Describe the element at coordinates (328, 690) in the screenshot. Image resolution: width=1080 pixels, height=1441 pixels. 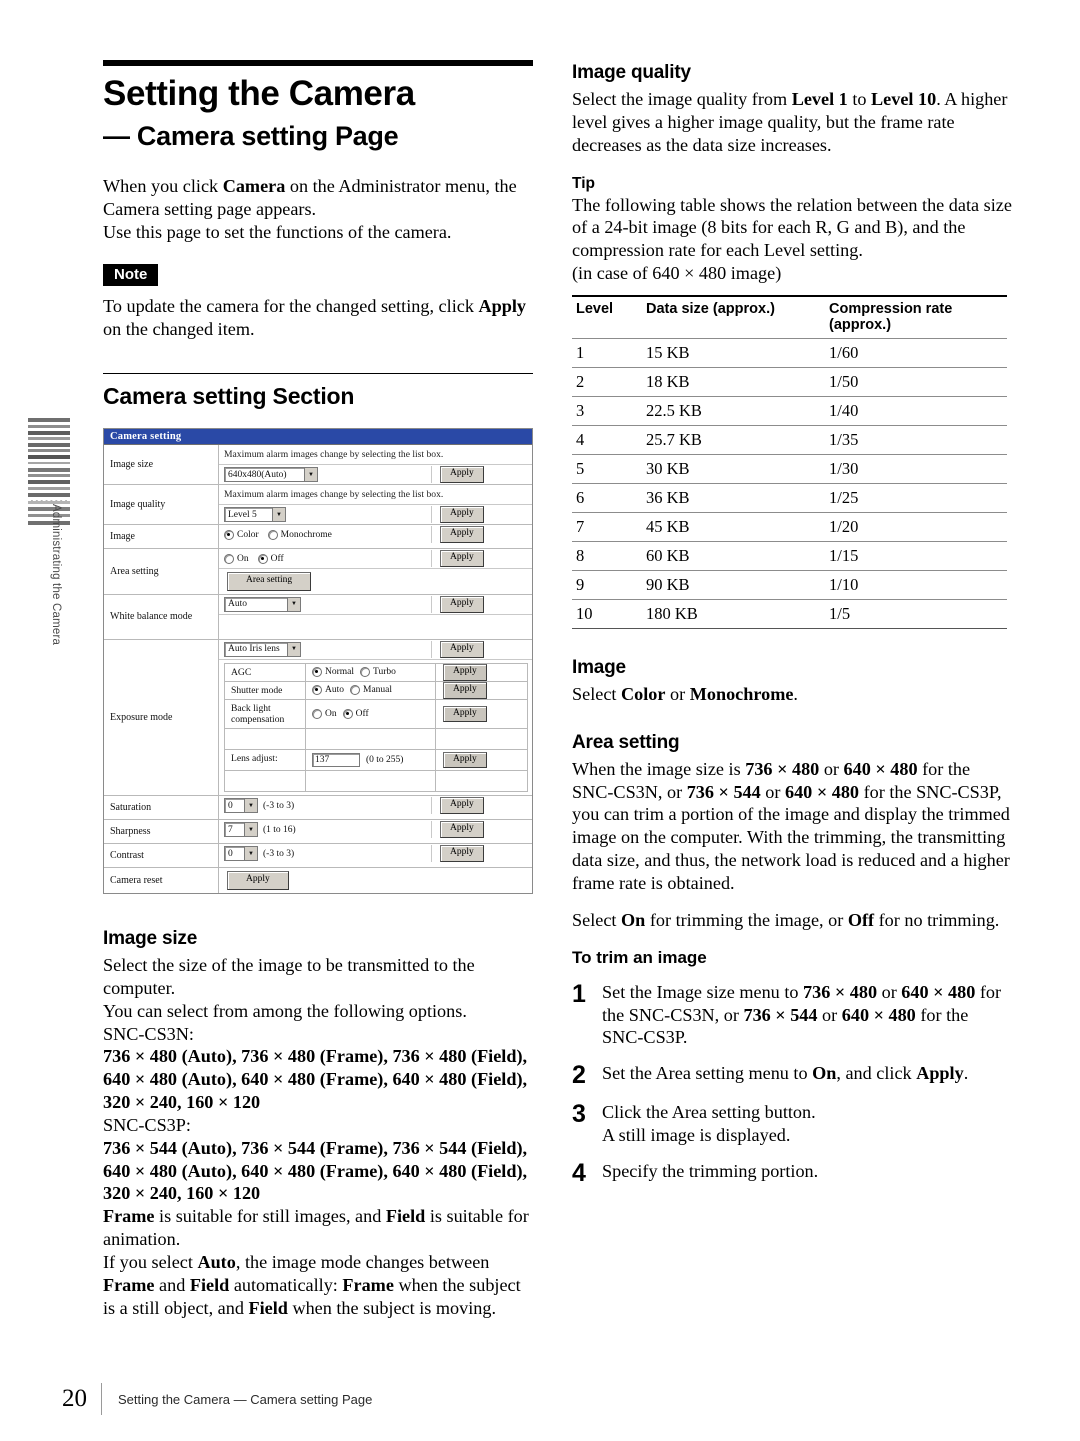
I see `radio-shutter-auto: Auto` at that location.